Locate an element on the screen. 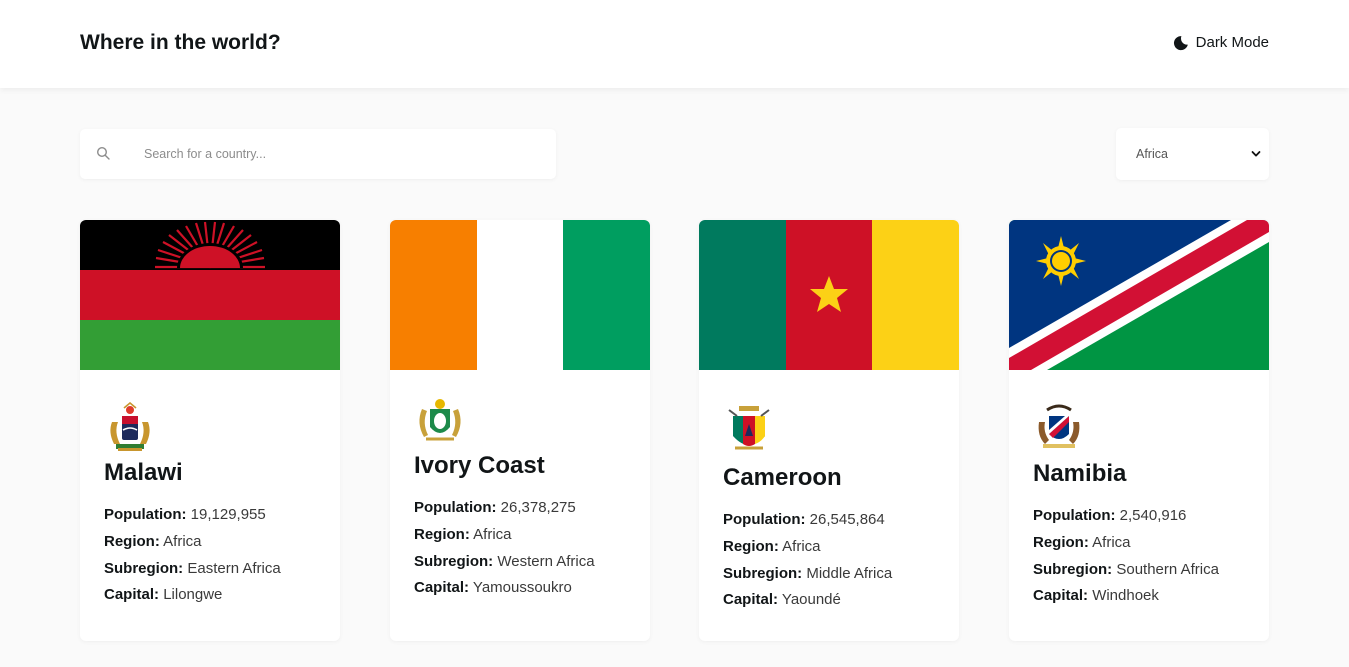 This screenshot has width=1349, height=667. population-value: 19,129,955 is located at coordinates (228, 514).